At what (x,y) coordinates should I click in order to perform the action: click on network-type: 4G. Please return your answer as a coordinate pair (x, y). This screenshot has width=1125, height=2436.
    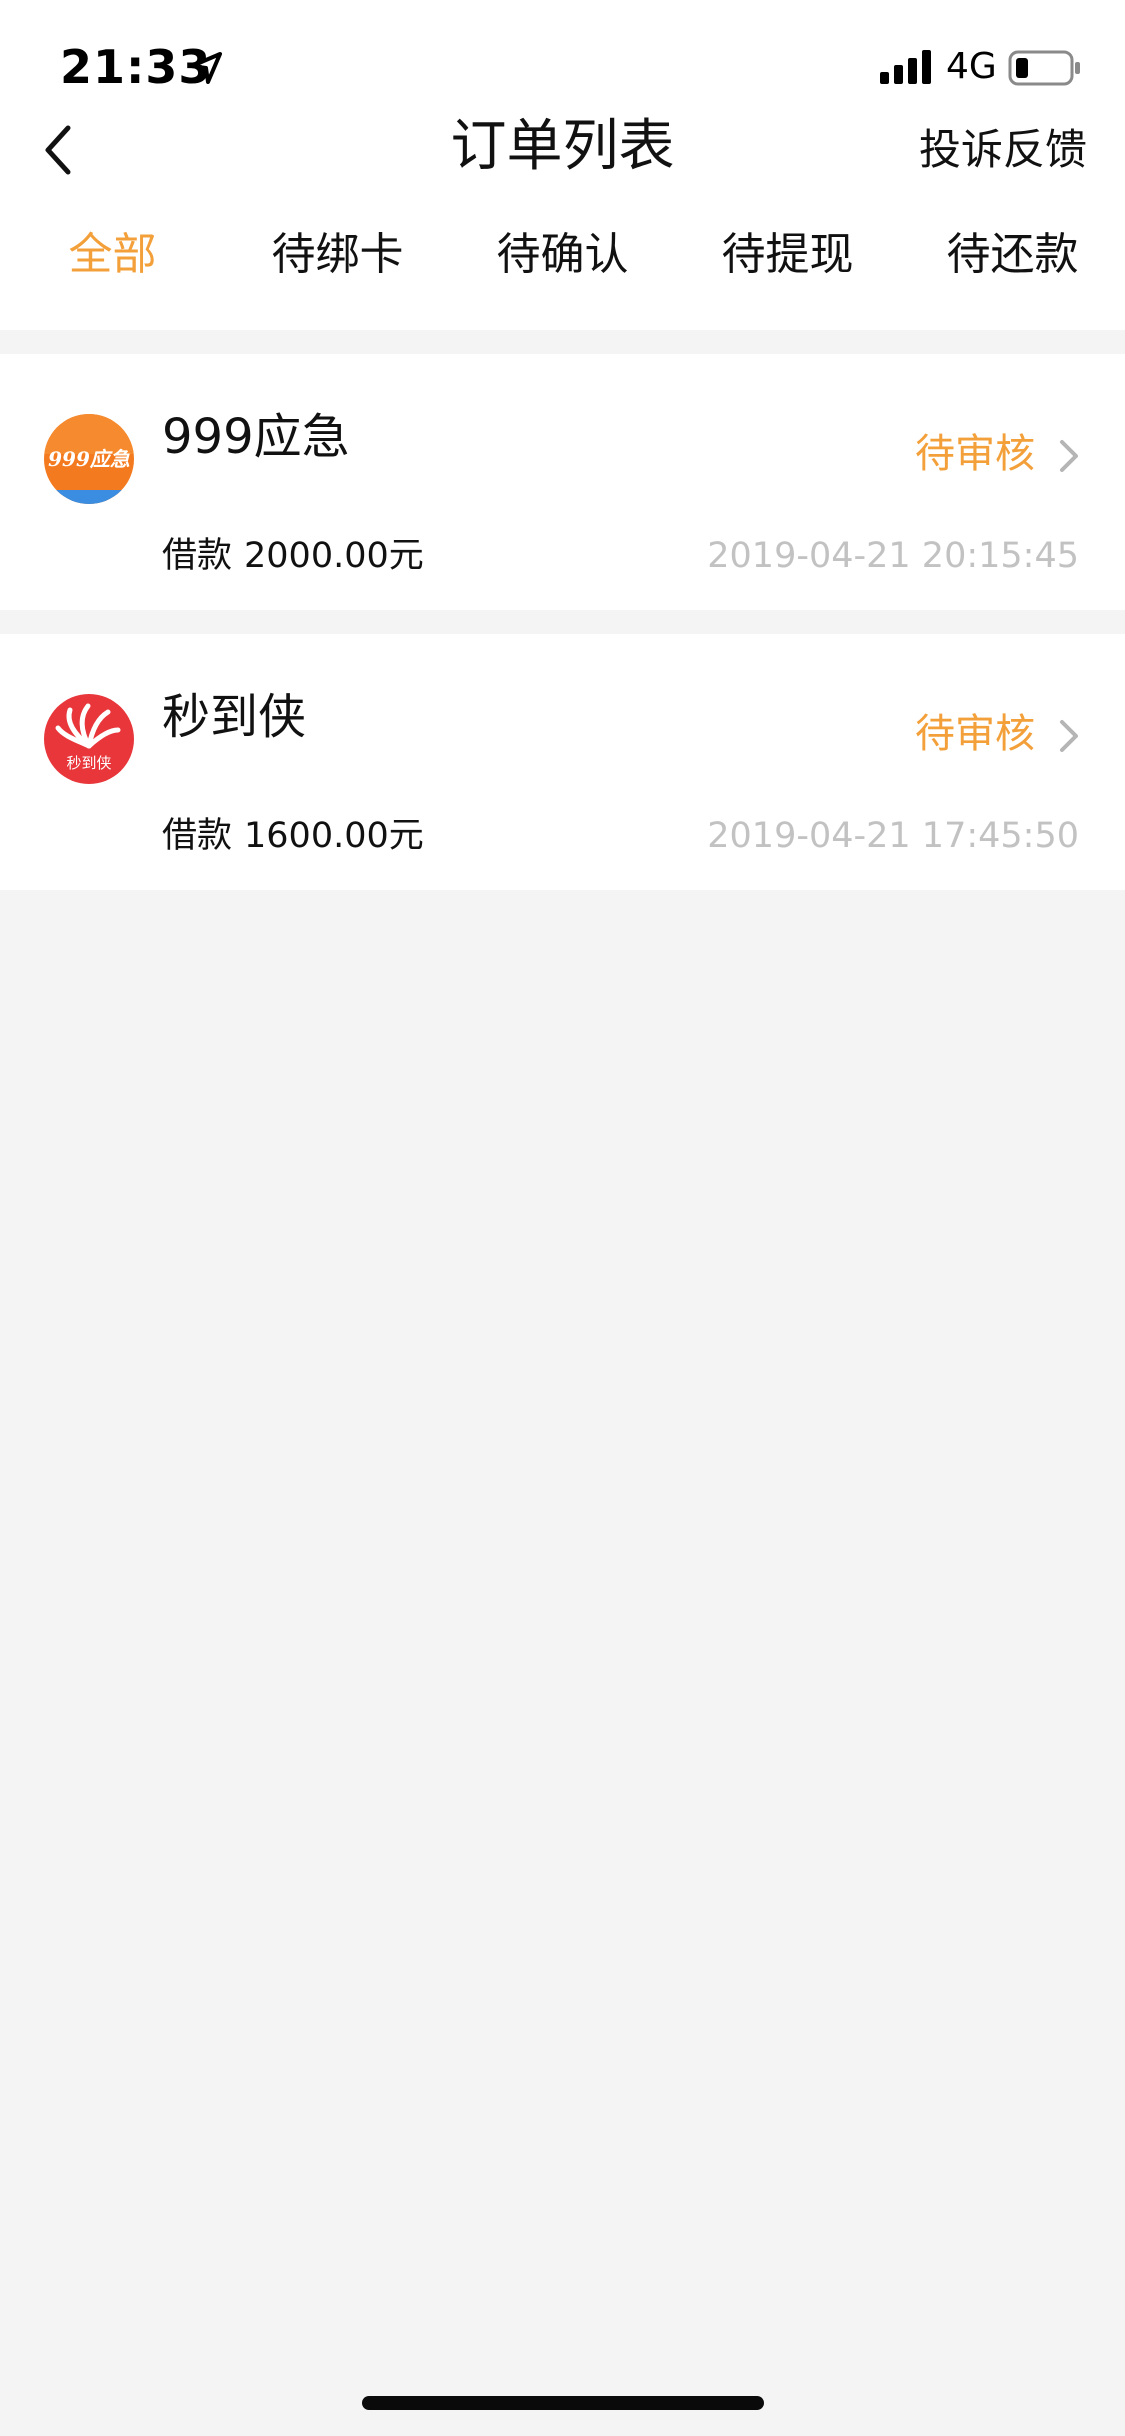
    Looking at the image, I should click on (971, 66).